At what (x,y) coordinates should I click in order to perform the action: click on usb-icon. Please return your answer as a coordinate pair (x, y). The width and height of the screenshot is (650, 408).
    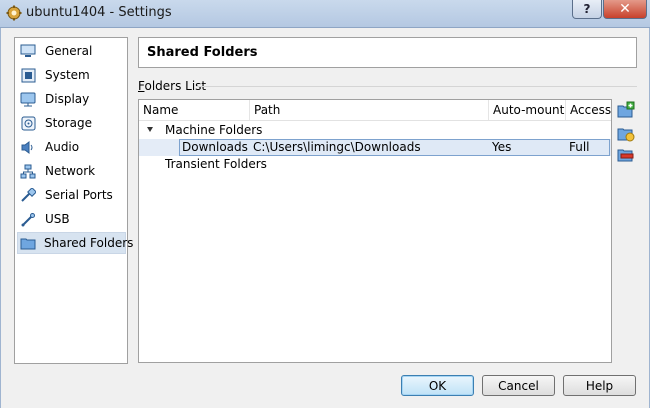
    Looking at the image, I should click on (28, 219).